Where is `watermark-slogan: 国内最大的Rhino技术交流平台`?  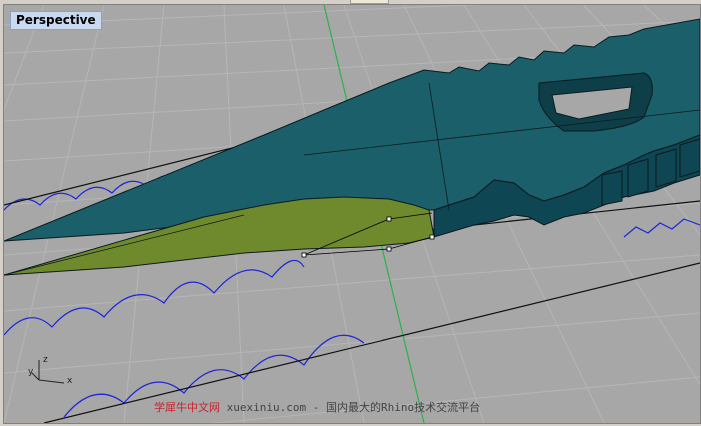
watermark-slogan: 国内最大的Rhino技术交流平台 is located at coordinates (403, 407).